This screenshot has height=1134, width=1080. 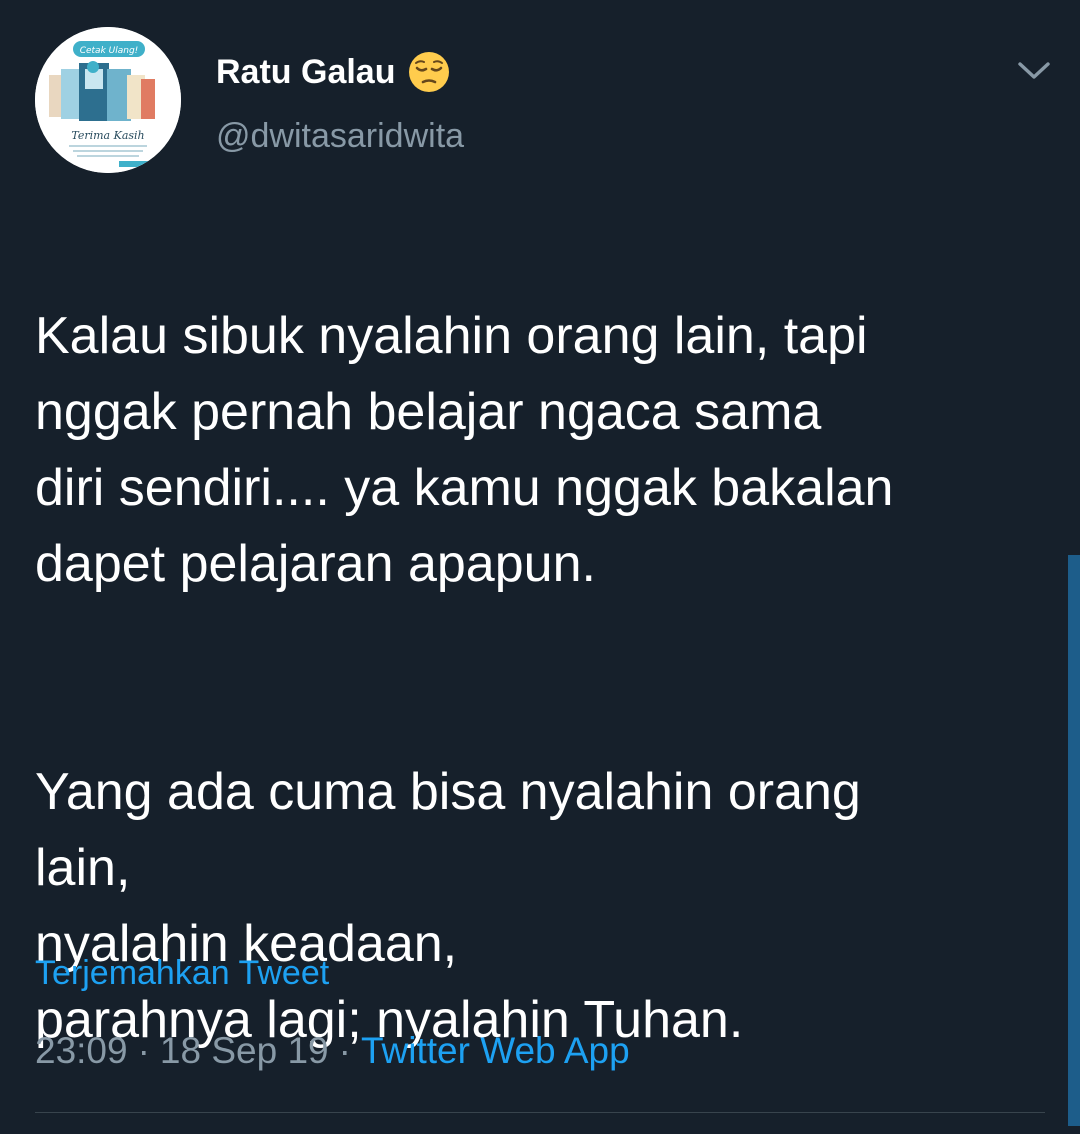 I want to click on author-row: Ratu Galau, so click(x=333, y=72).